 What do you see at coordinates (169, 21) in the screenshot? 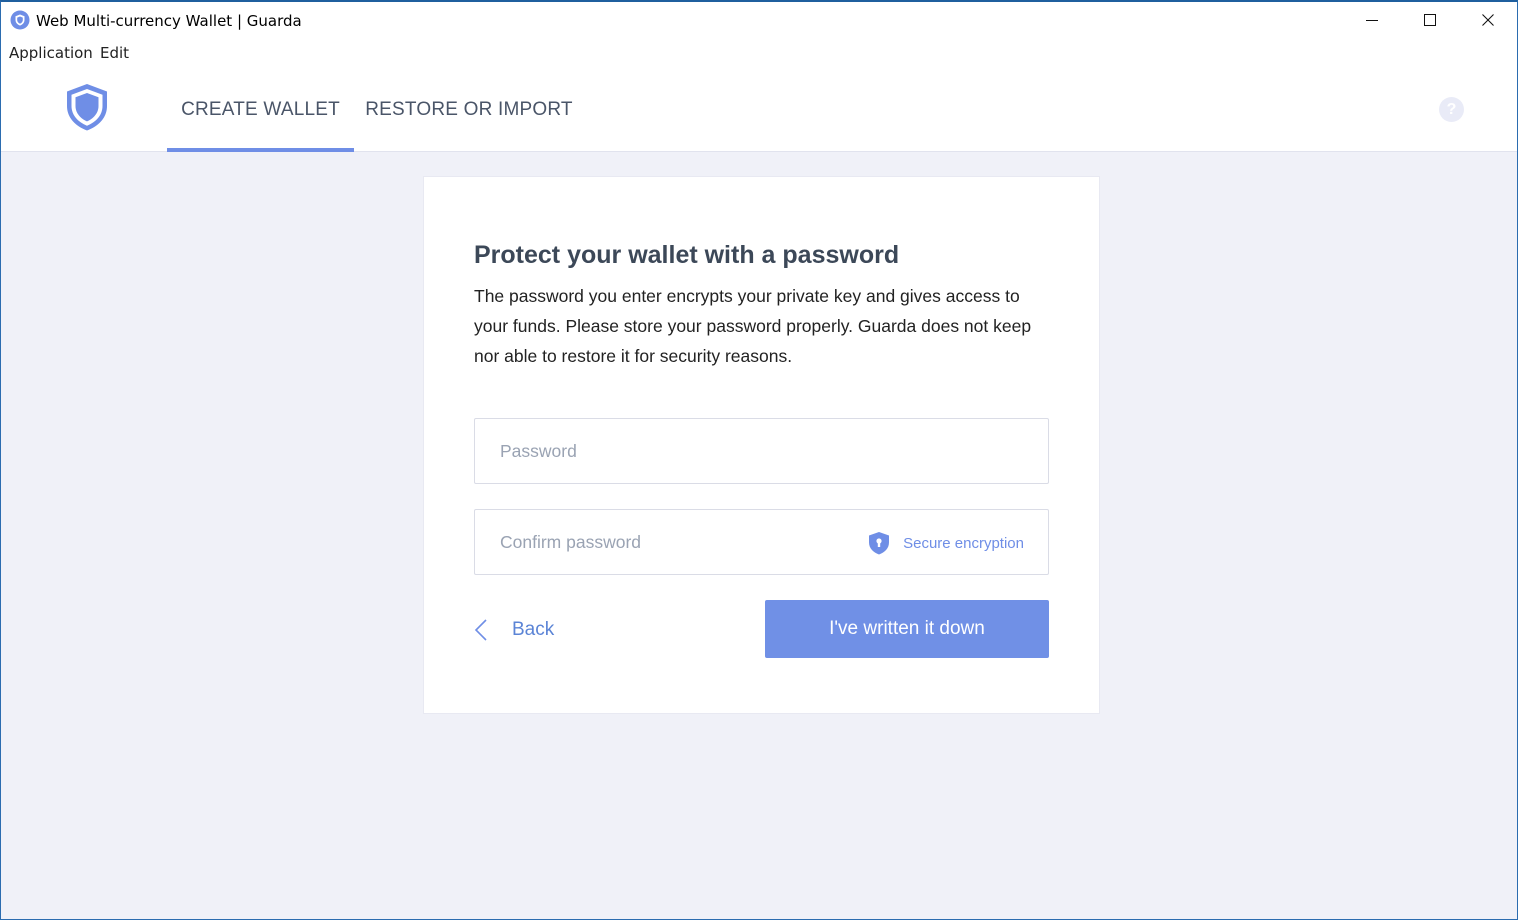
I see `window-title: Web Multi-currency Wallet | Guarda` at bounding box center [169, 21].